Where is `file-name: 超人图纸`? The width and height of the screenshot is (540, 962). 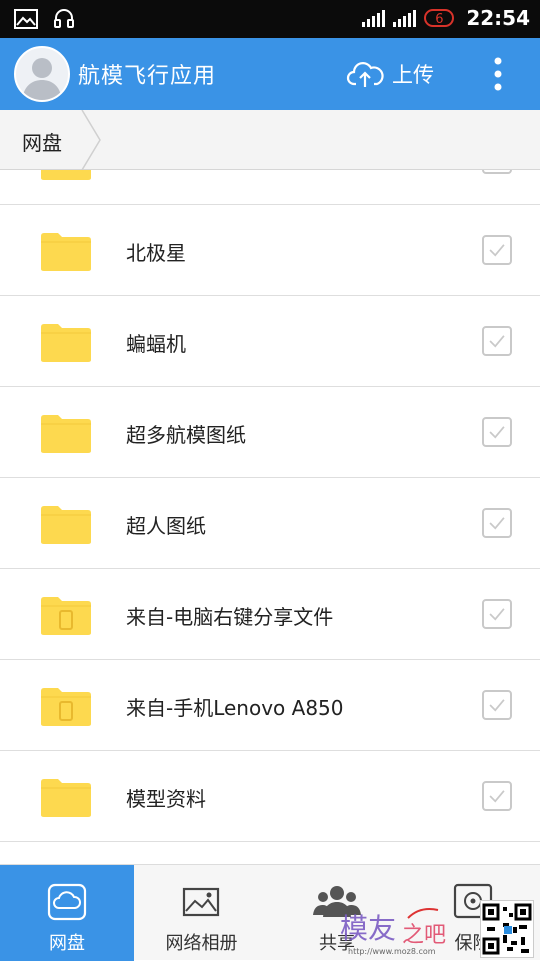
file-name: 超人图纸 is located at coordinates (166, 526).